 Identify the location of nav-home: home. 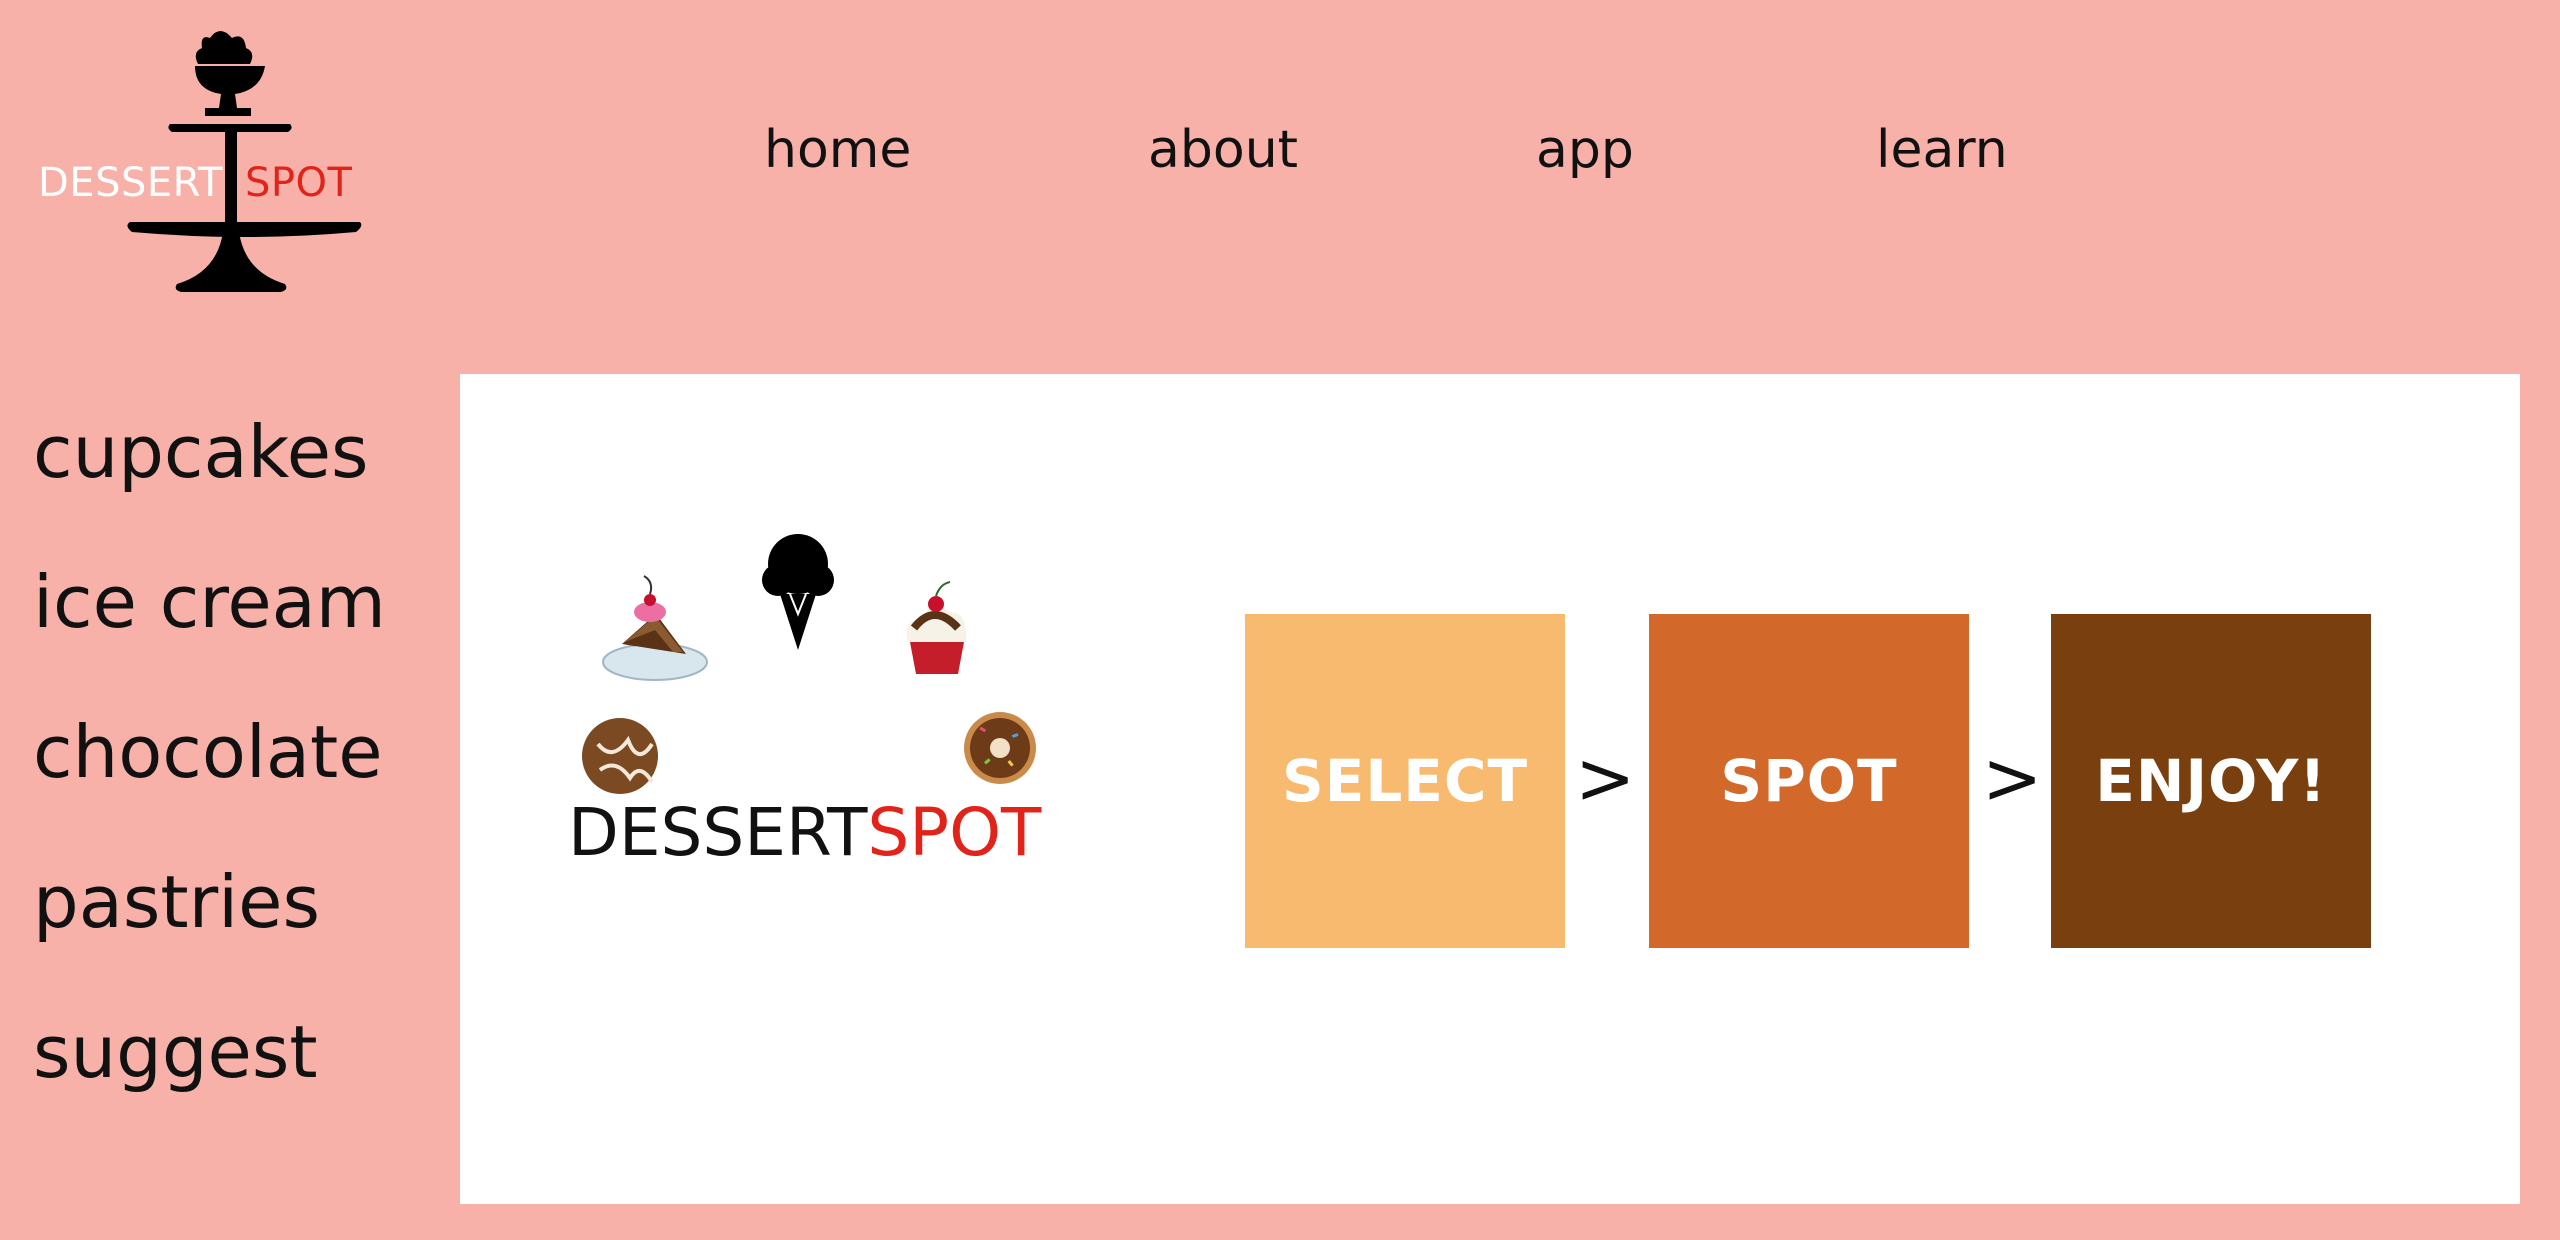
(837, 150).